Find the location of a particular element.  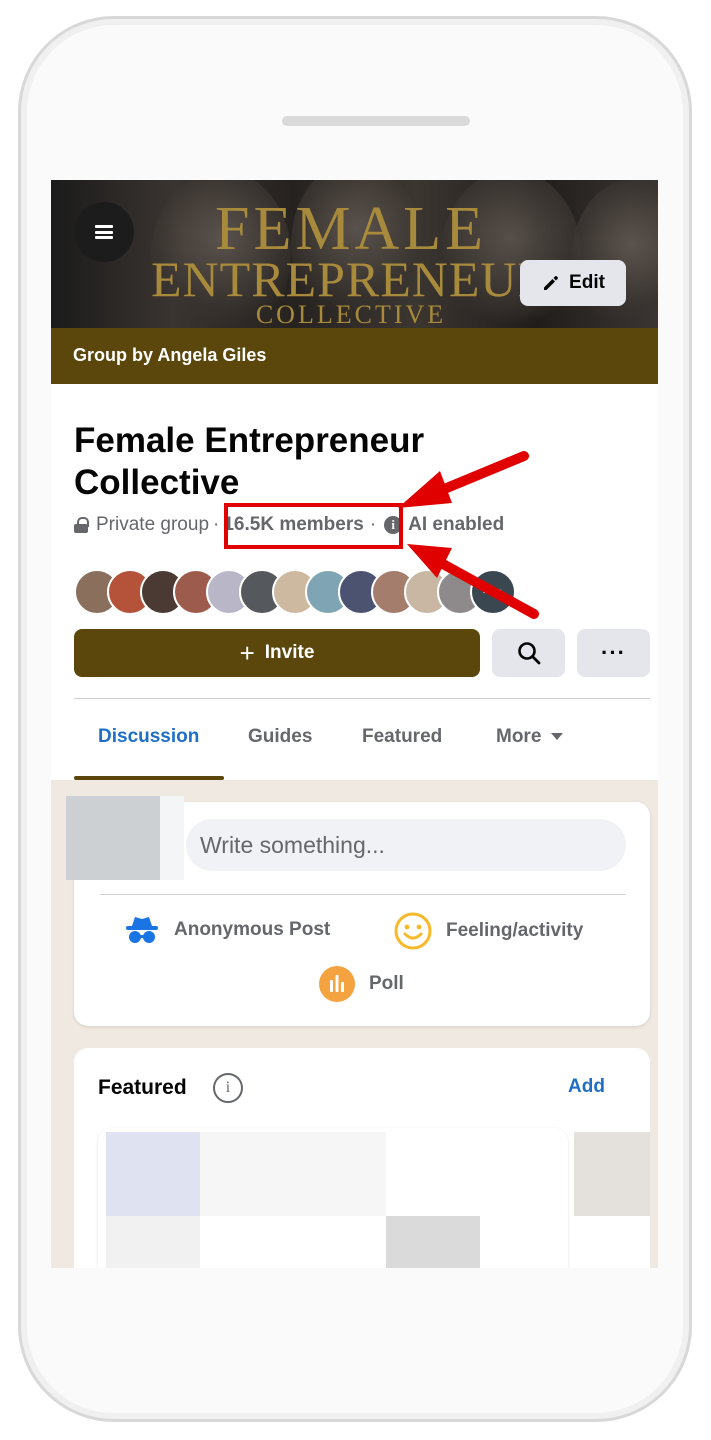

active-tab-indicator is located at coordinates (149, 778).